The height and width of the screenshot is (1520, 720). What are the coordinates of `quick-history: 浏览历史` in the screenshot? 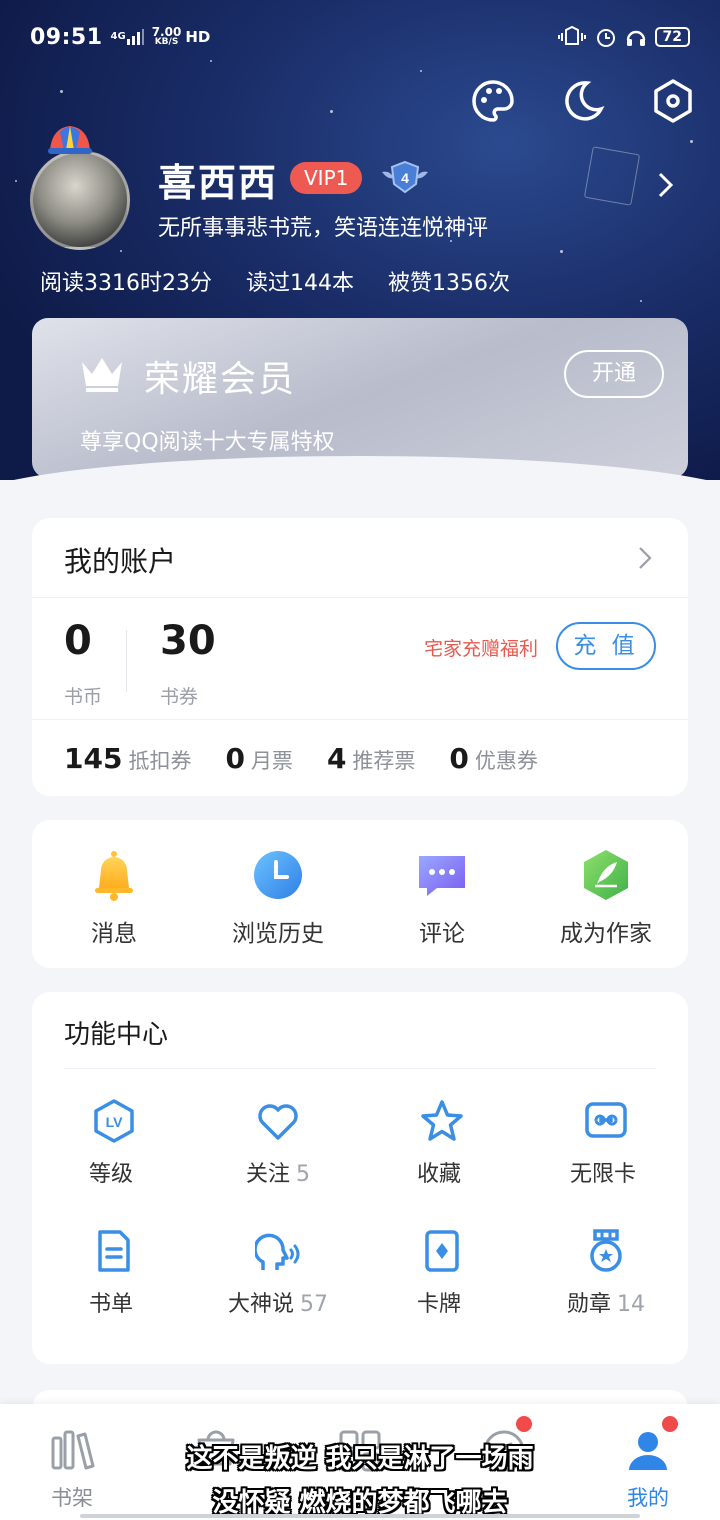 It's located at (278, 894).